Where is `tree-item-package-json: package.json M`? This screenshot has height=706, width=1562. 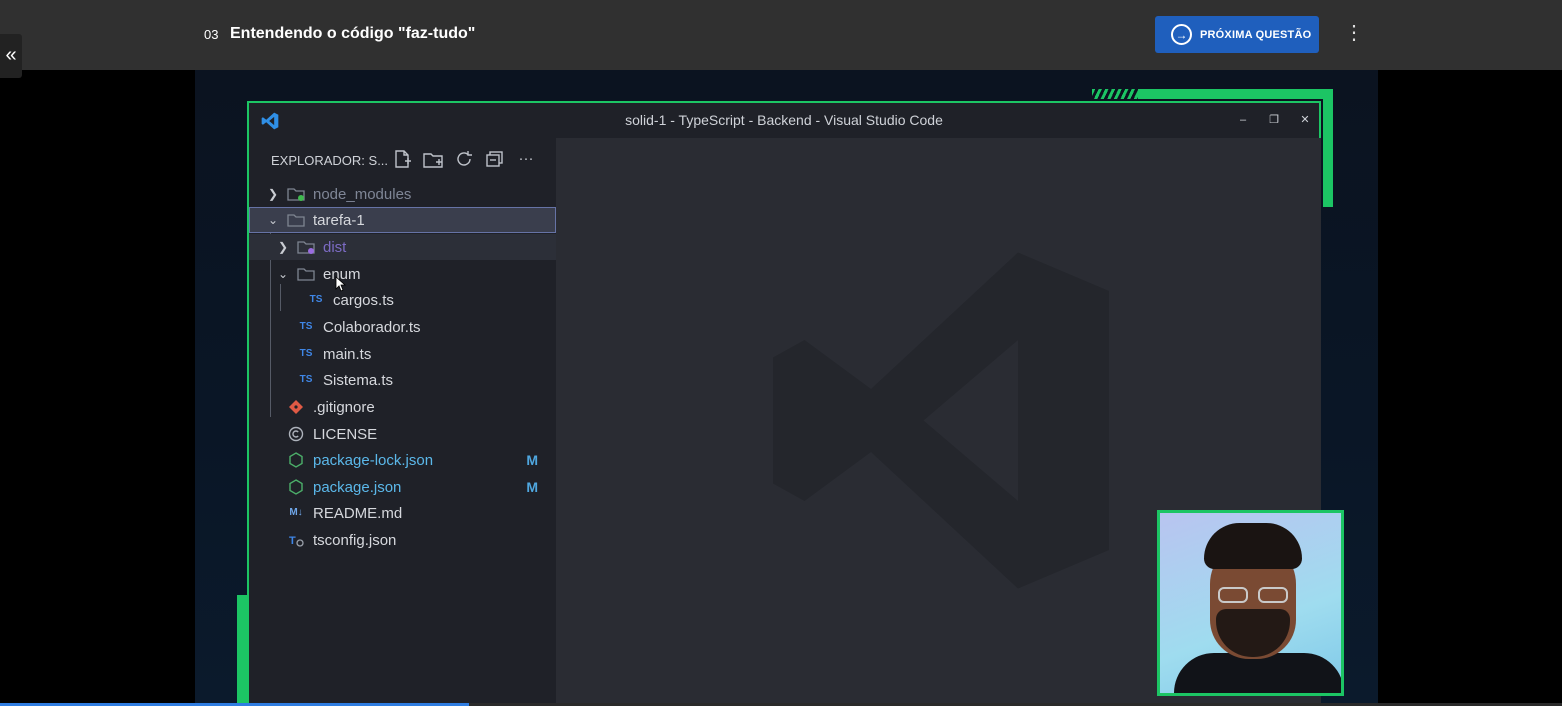
tree-item-package-json: package.json M is located at coordinates (402, 487).